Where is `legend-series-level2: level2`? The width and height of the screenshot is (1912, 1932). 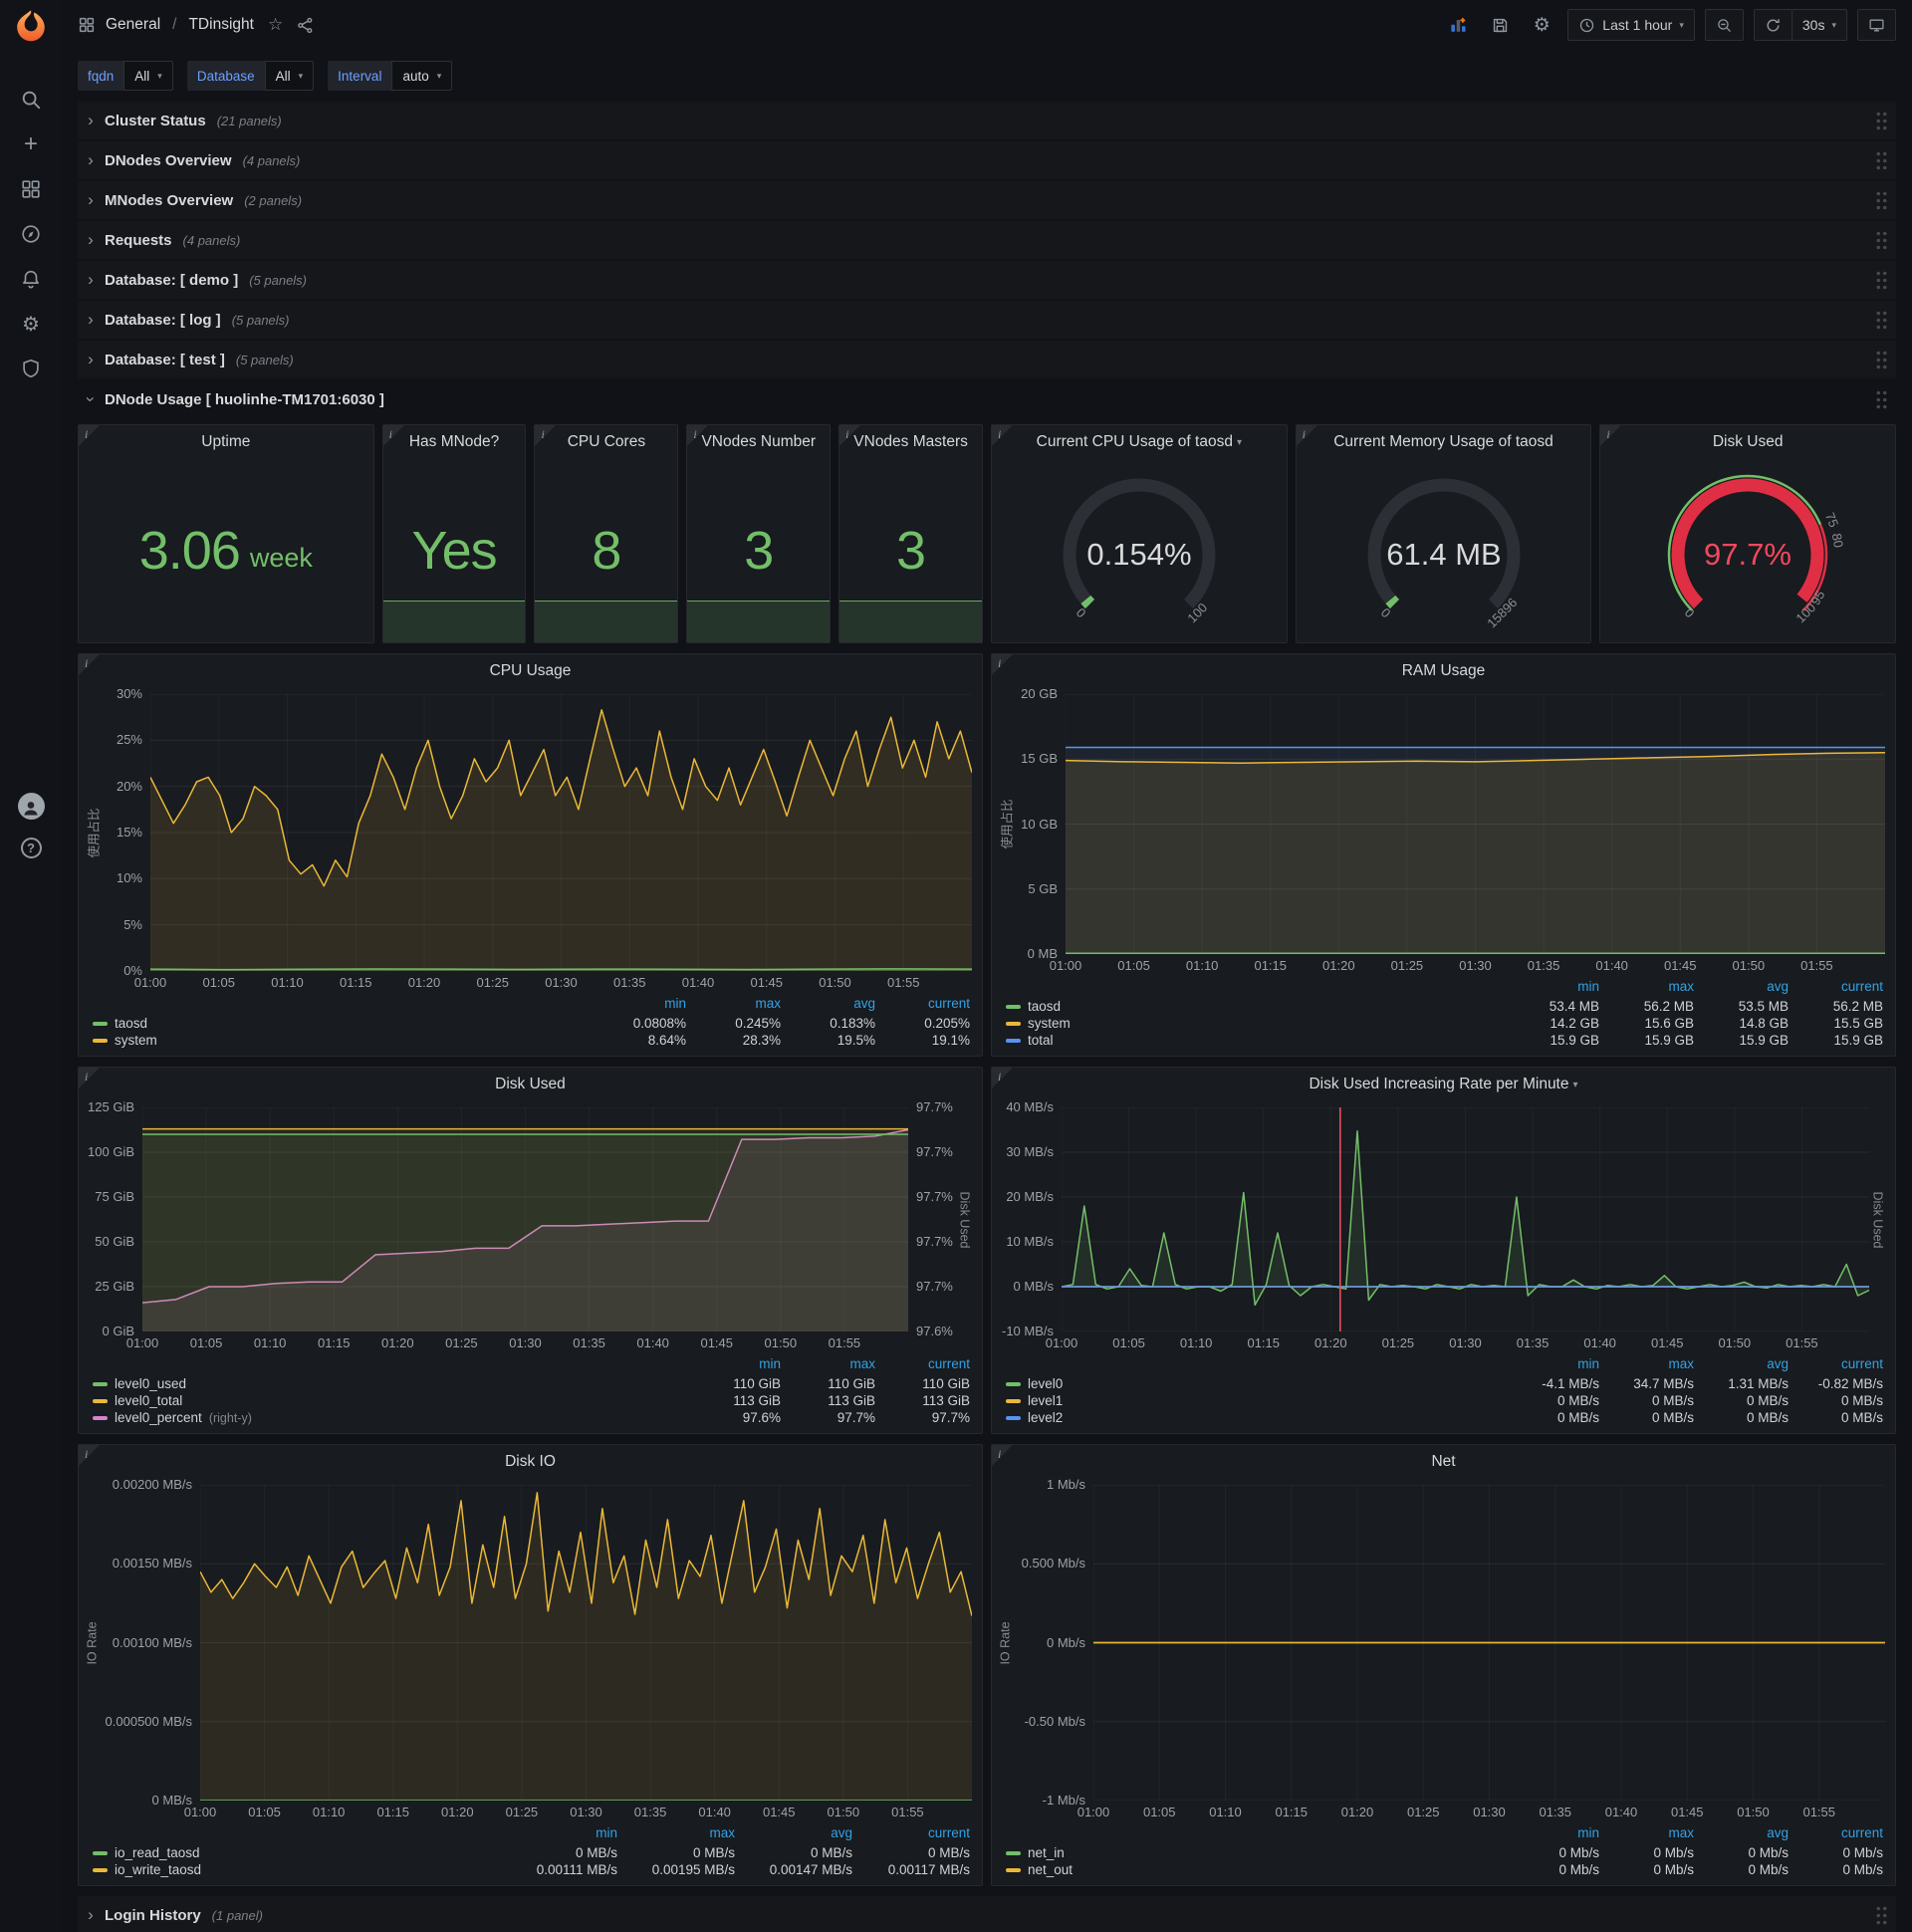 legend-series-level2: level2 is located at coordinates (1255, 1418).